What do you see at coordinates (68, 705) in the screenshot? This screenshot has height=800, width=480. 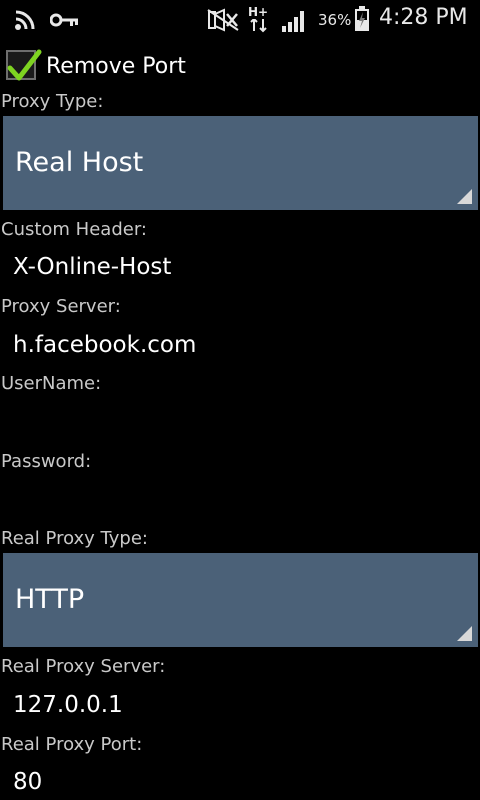 I see `real-proxy-server-input: 127.0.0.1` at bounding box center [68, 705].